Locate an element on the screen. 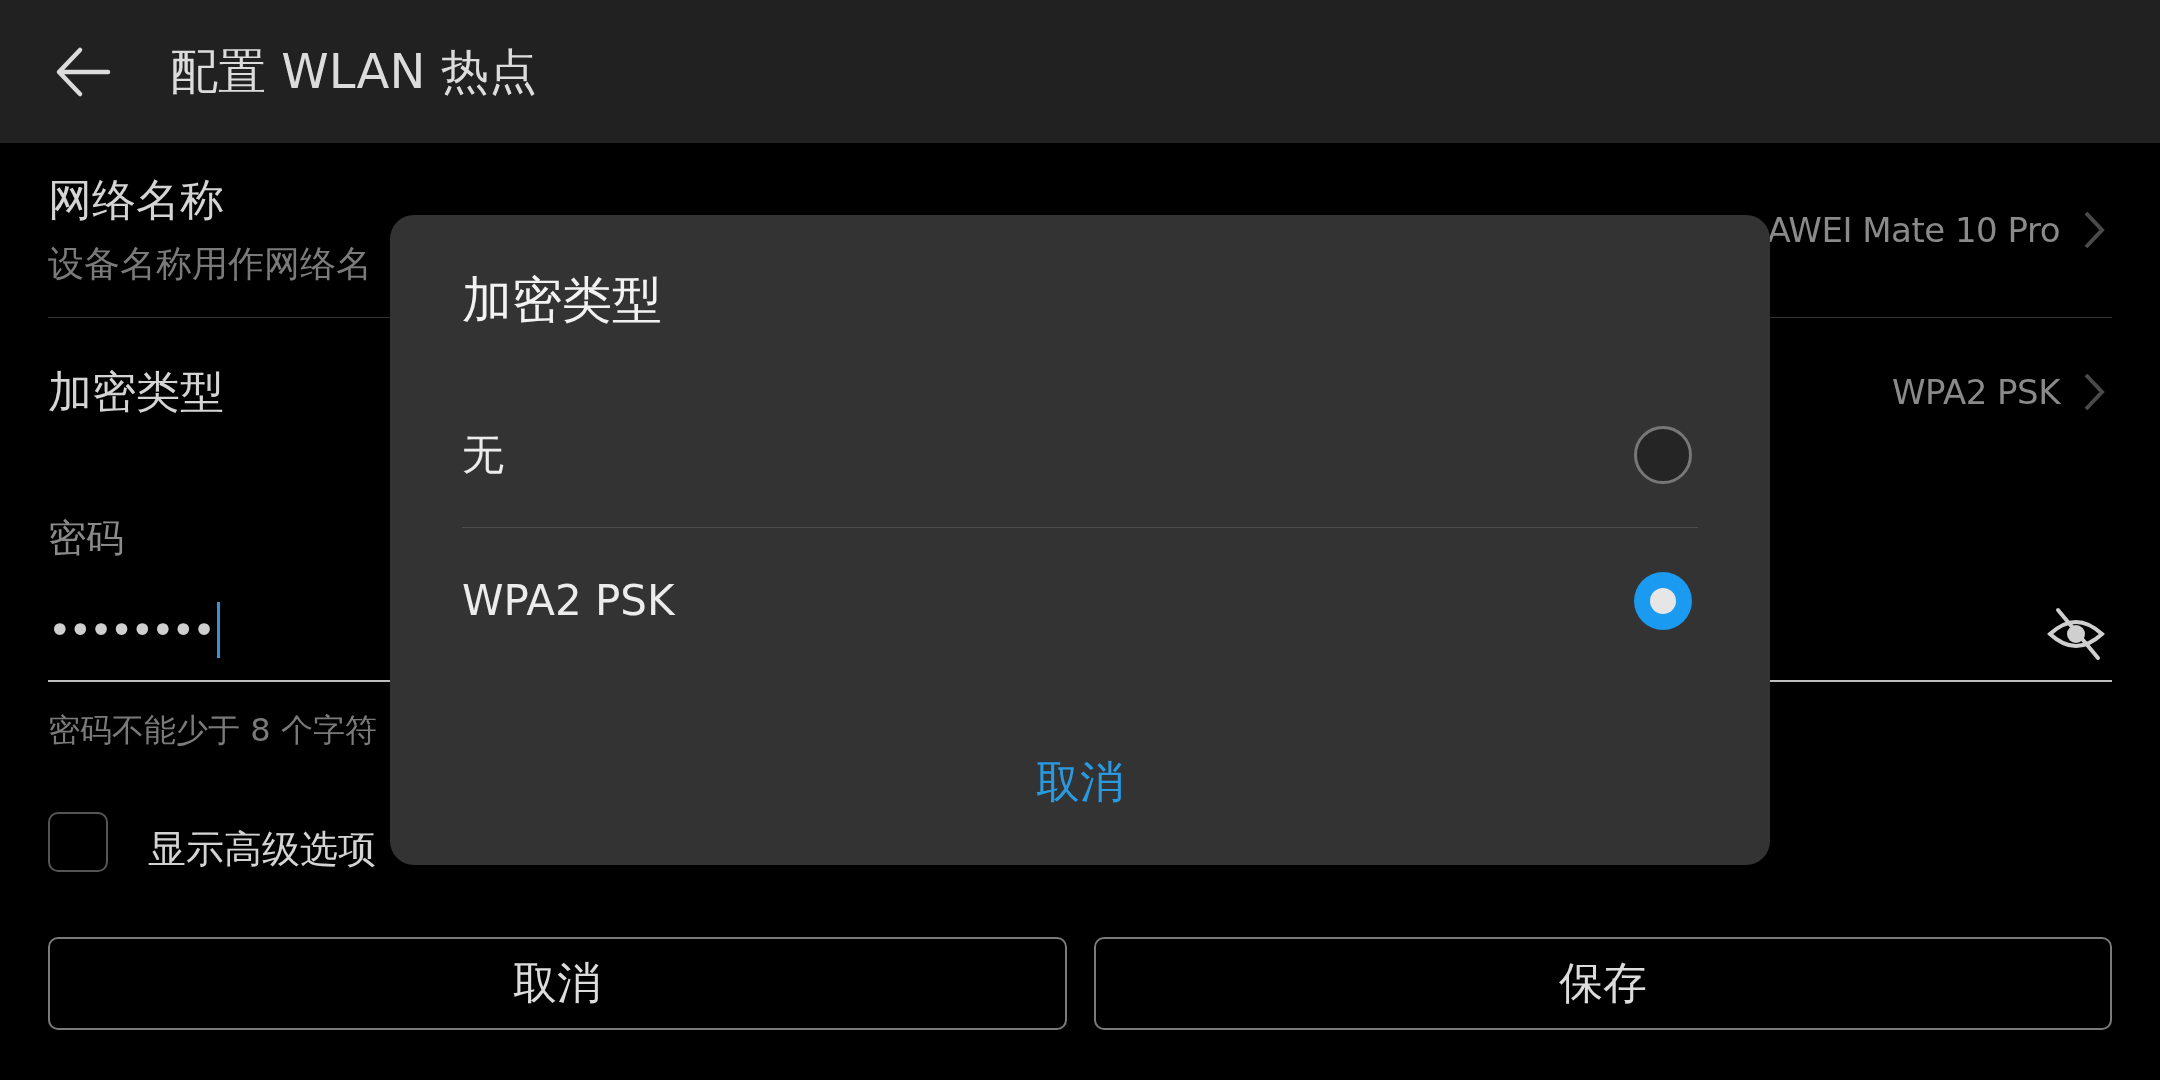 The image size is (2160, 1080). setting-label: 网络名称 is located at coordinates (136, 199).